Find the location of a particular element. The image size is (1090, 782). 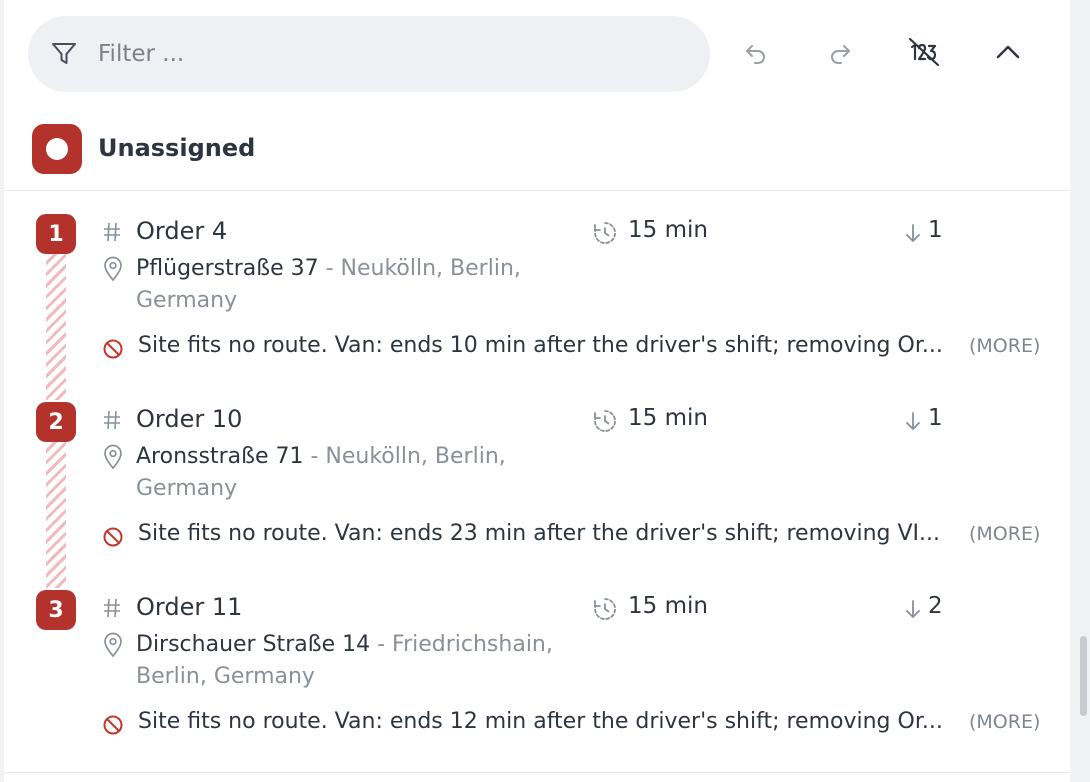

filter-input is located at coordinates (388, 54).